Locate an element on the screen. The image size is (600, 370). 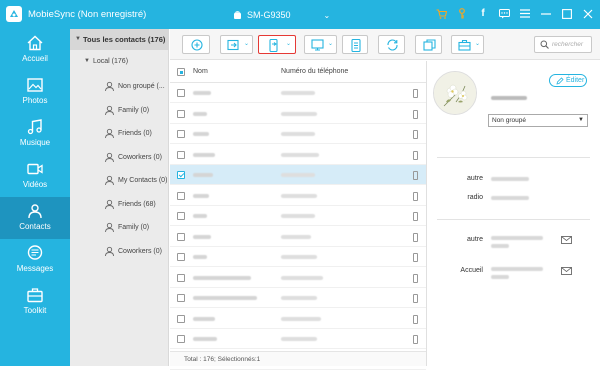
nav-label: Musique is located at coordinates (35, 142).